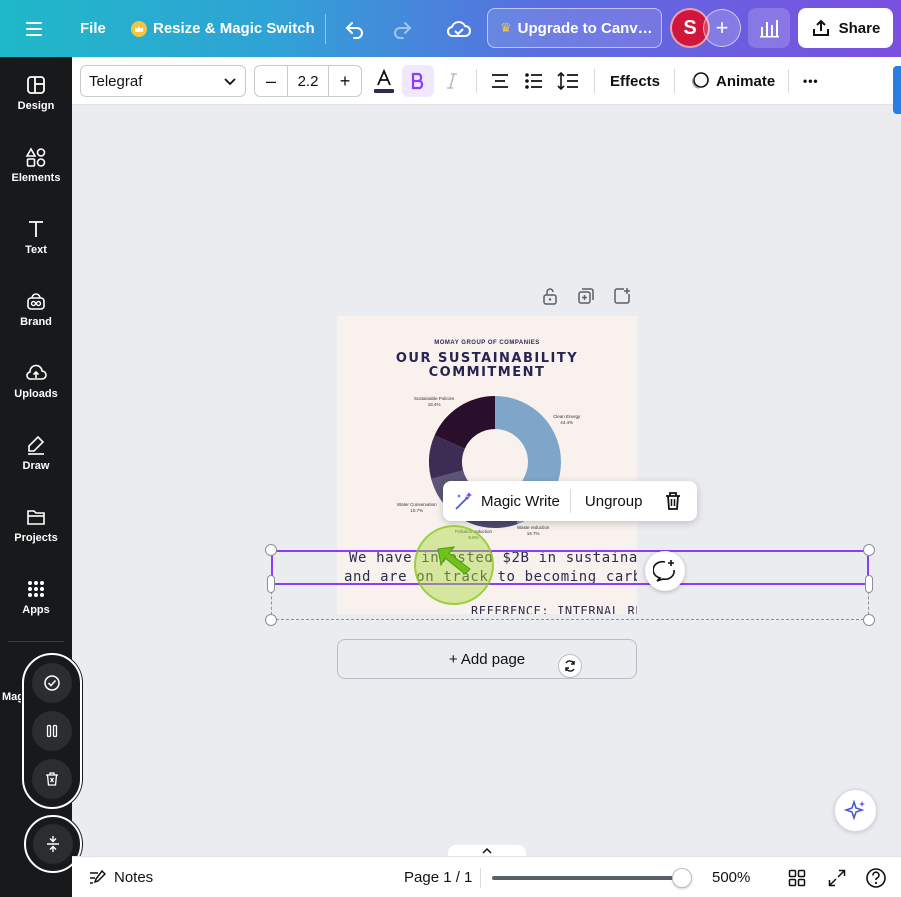 This screenshot has width=901, height=897. I want to click on text-toolbar: Telegraf – 2.2 + Effects Animate •••, so click(486, 81).